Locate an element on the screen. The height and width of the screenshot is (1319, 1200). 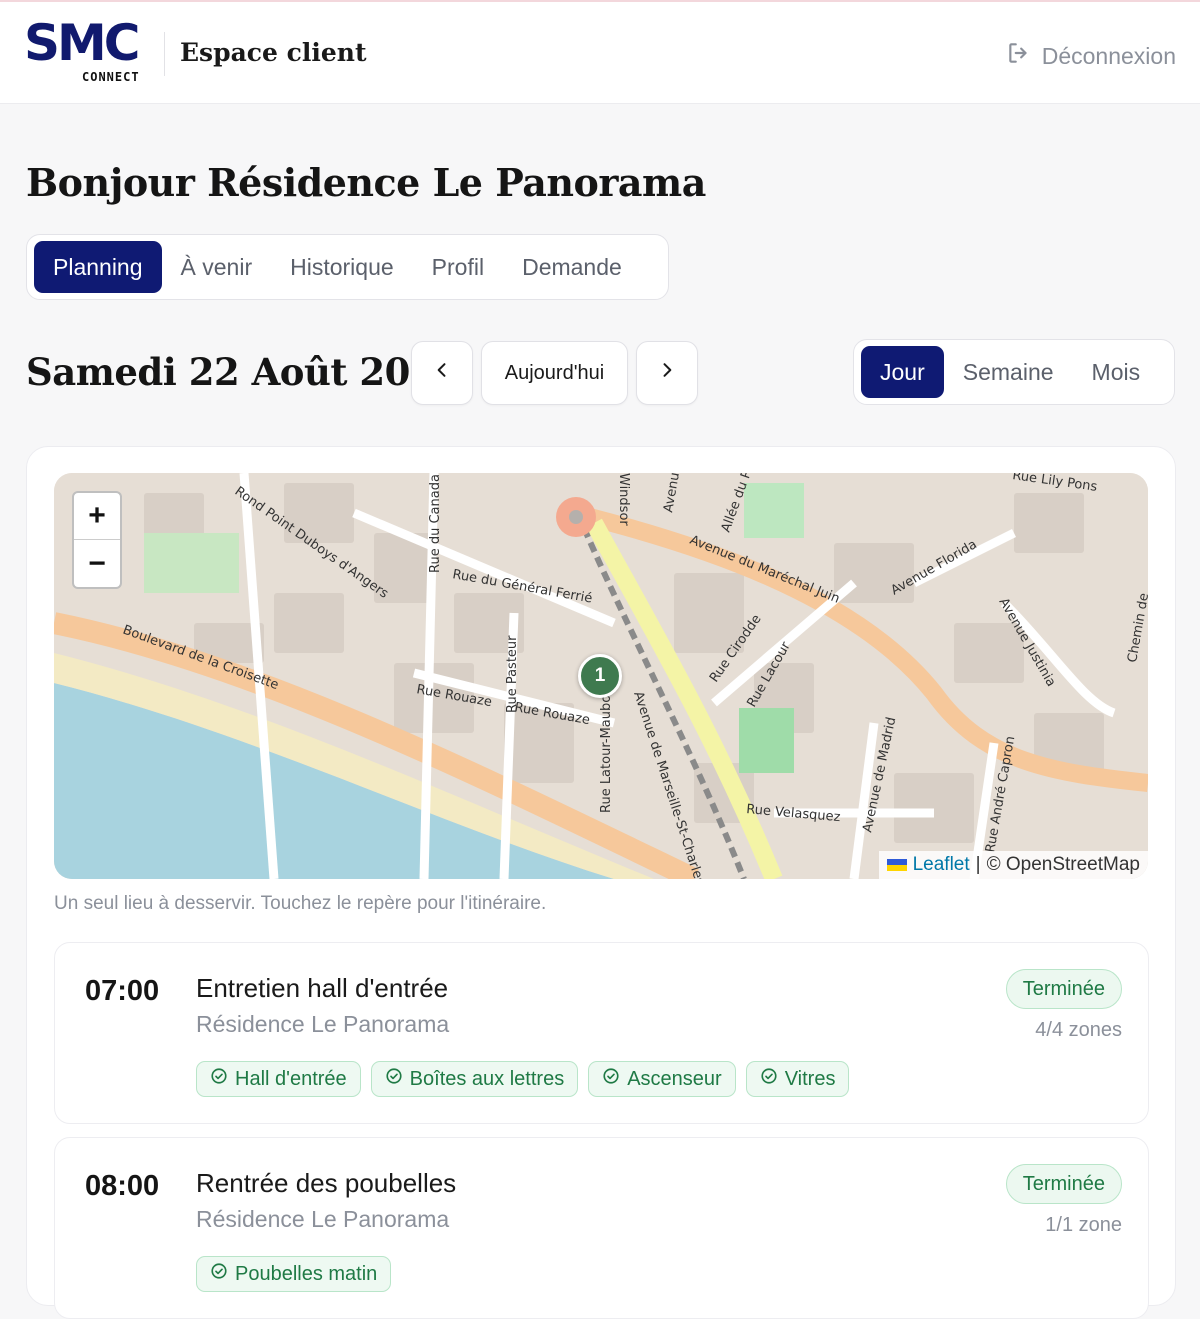
chevron-left-icon is located at coordinates (442, 373).